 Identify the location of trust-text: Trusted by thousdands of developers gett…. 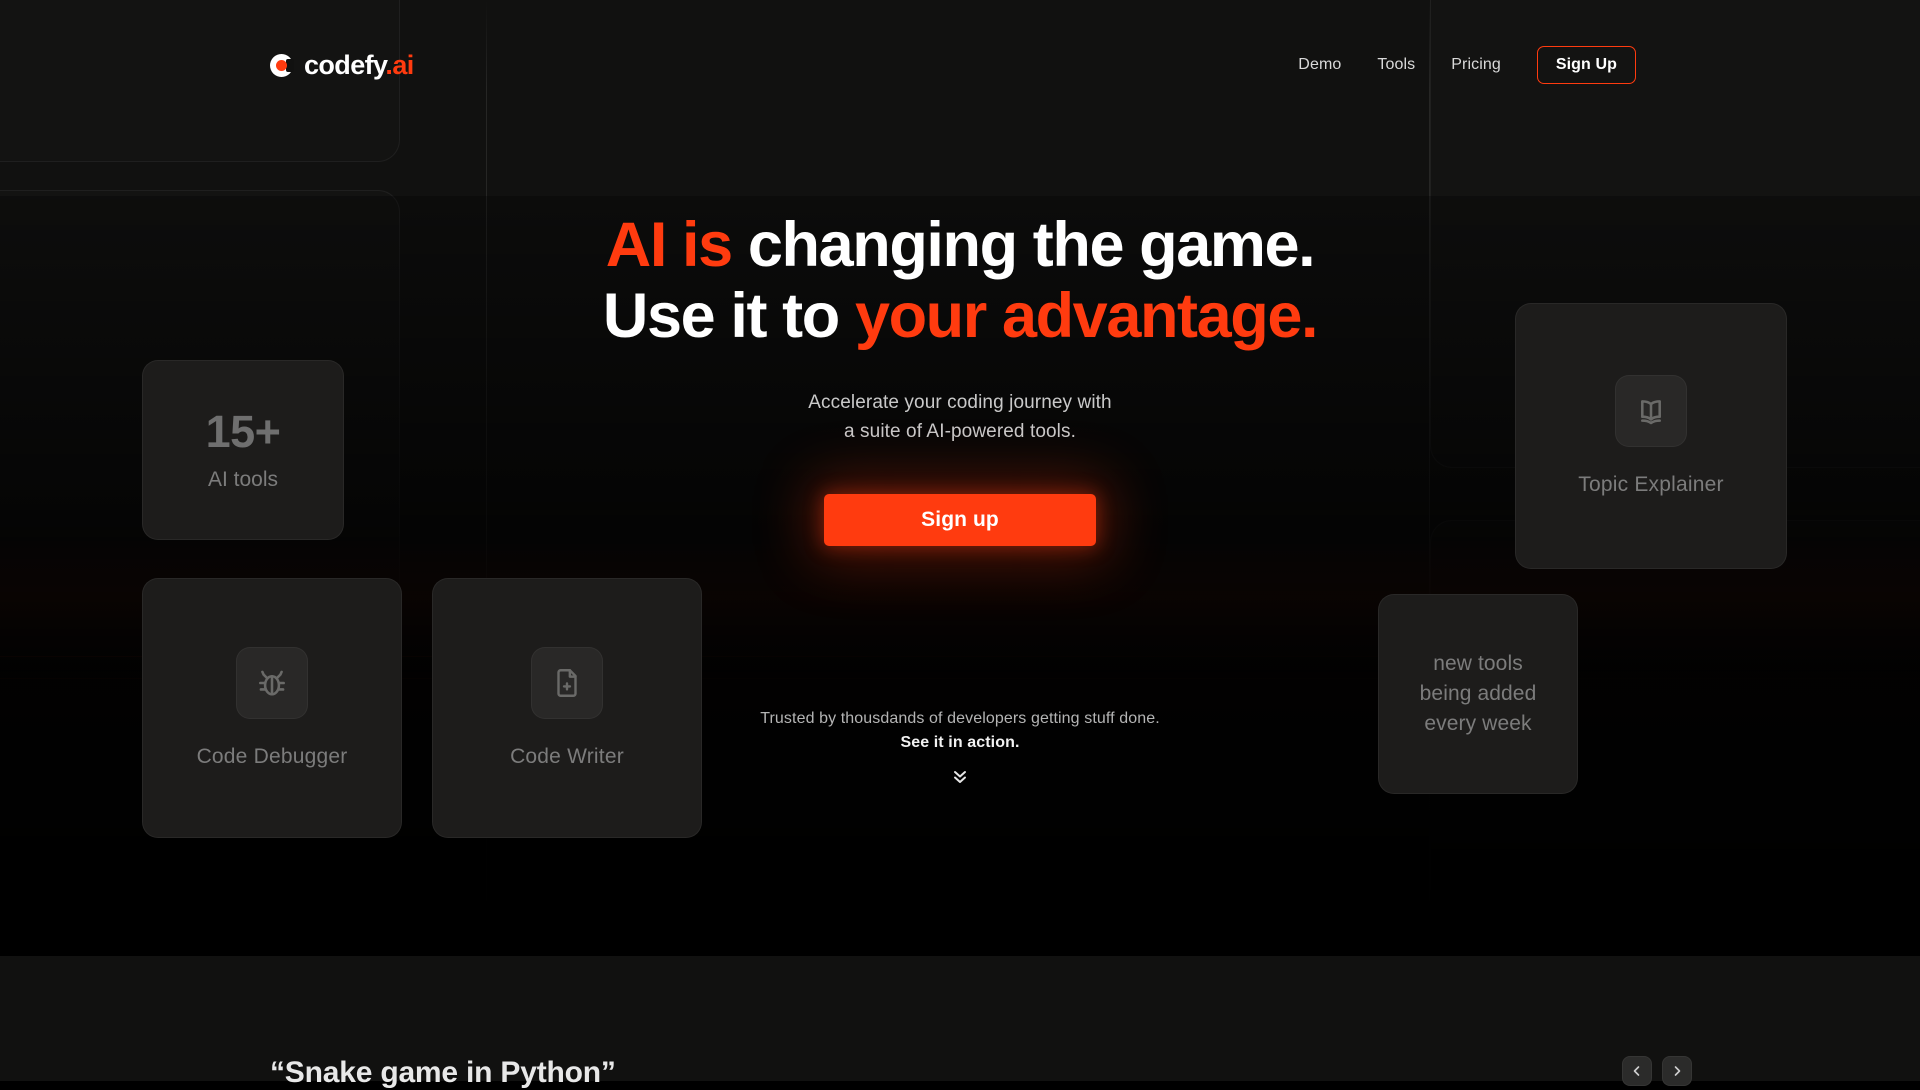
(960, 719).